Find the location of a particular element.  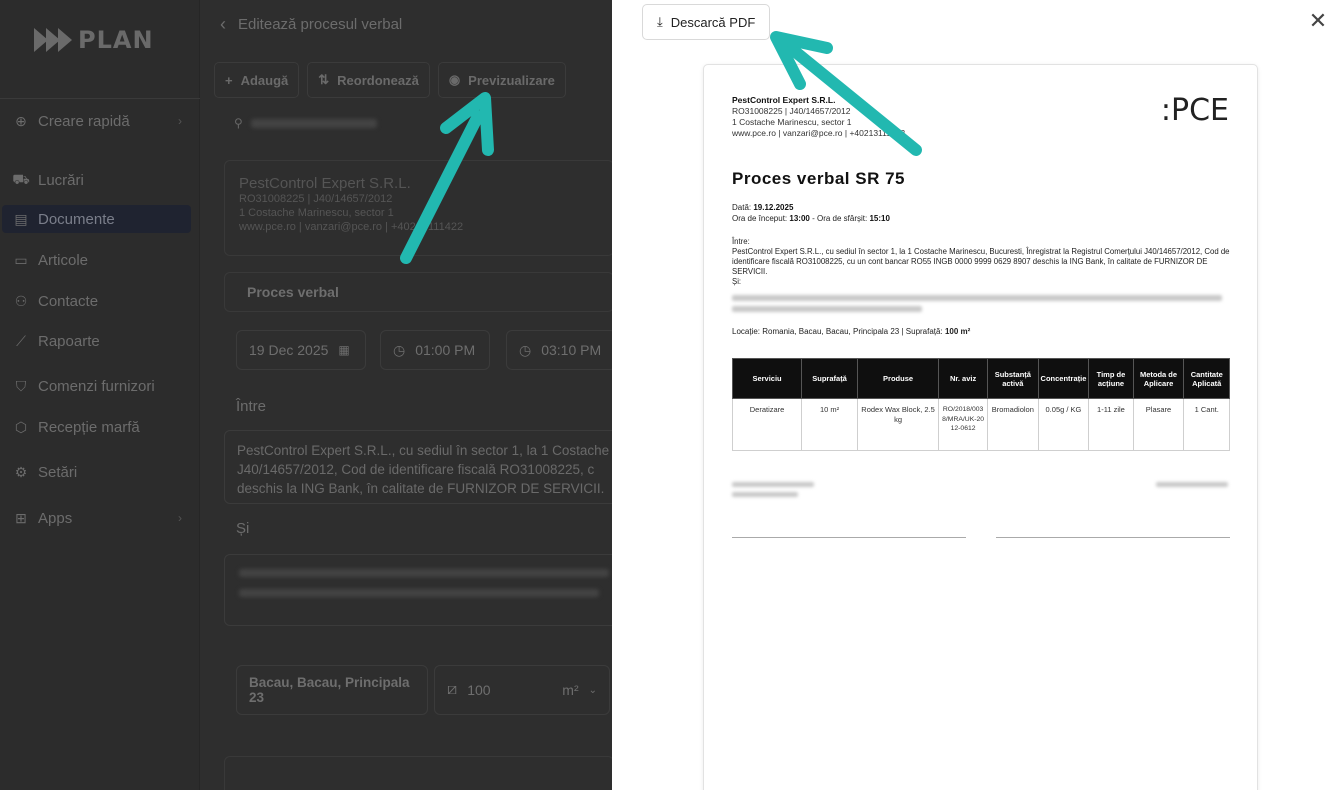

sidebar-item-articole: ▭ Articole is located at coordinates (102, 260).